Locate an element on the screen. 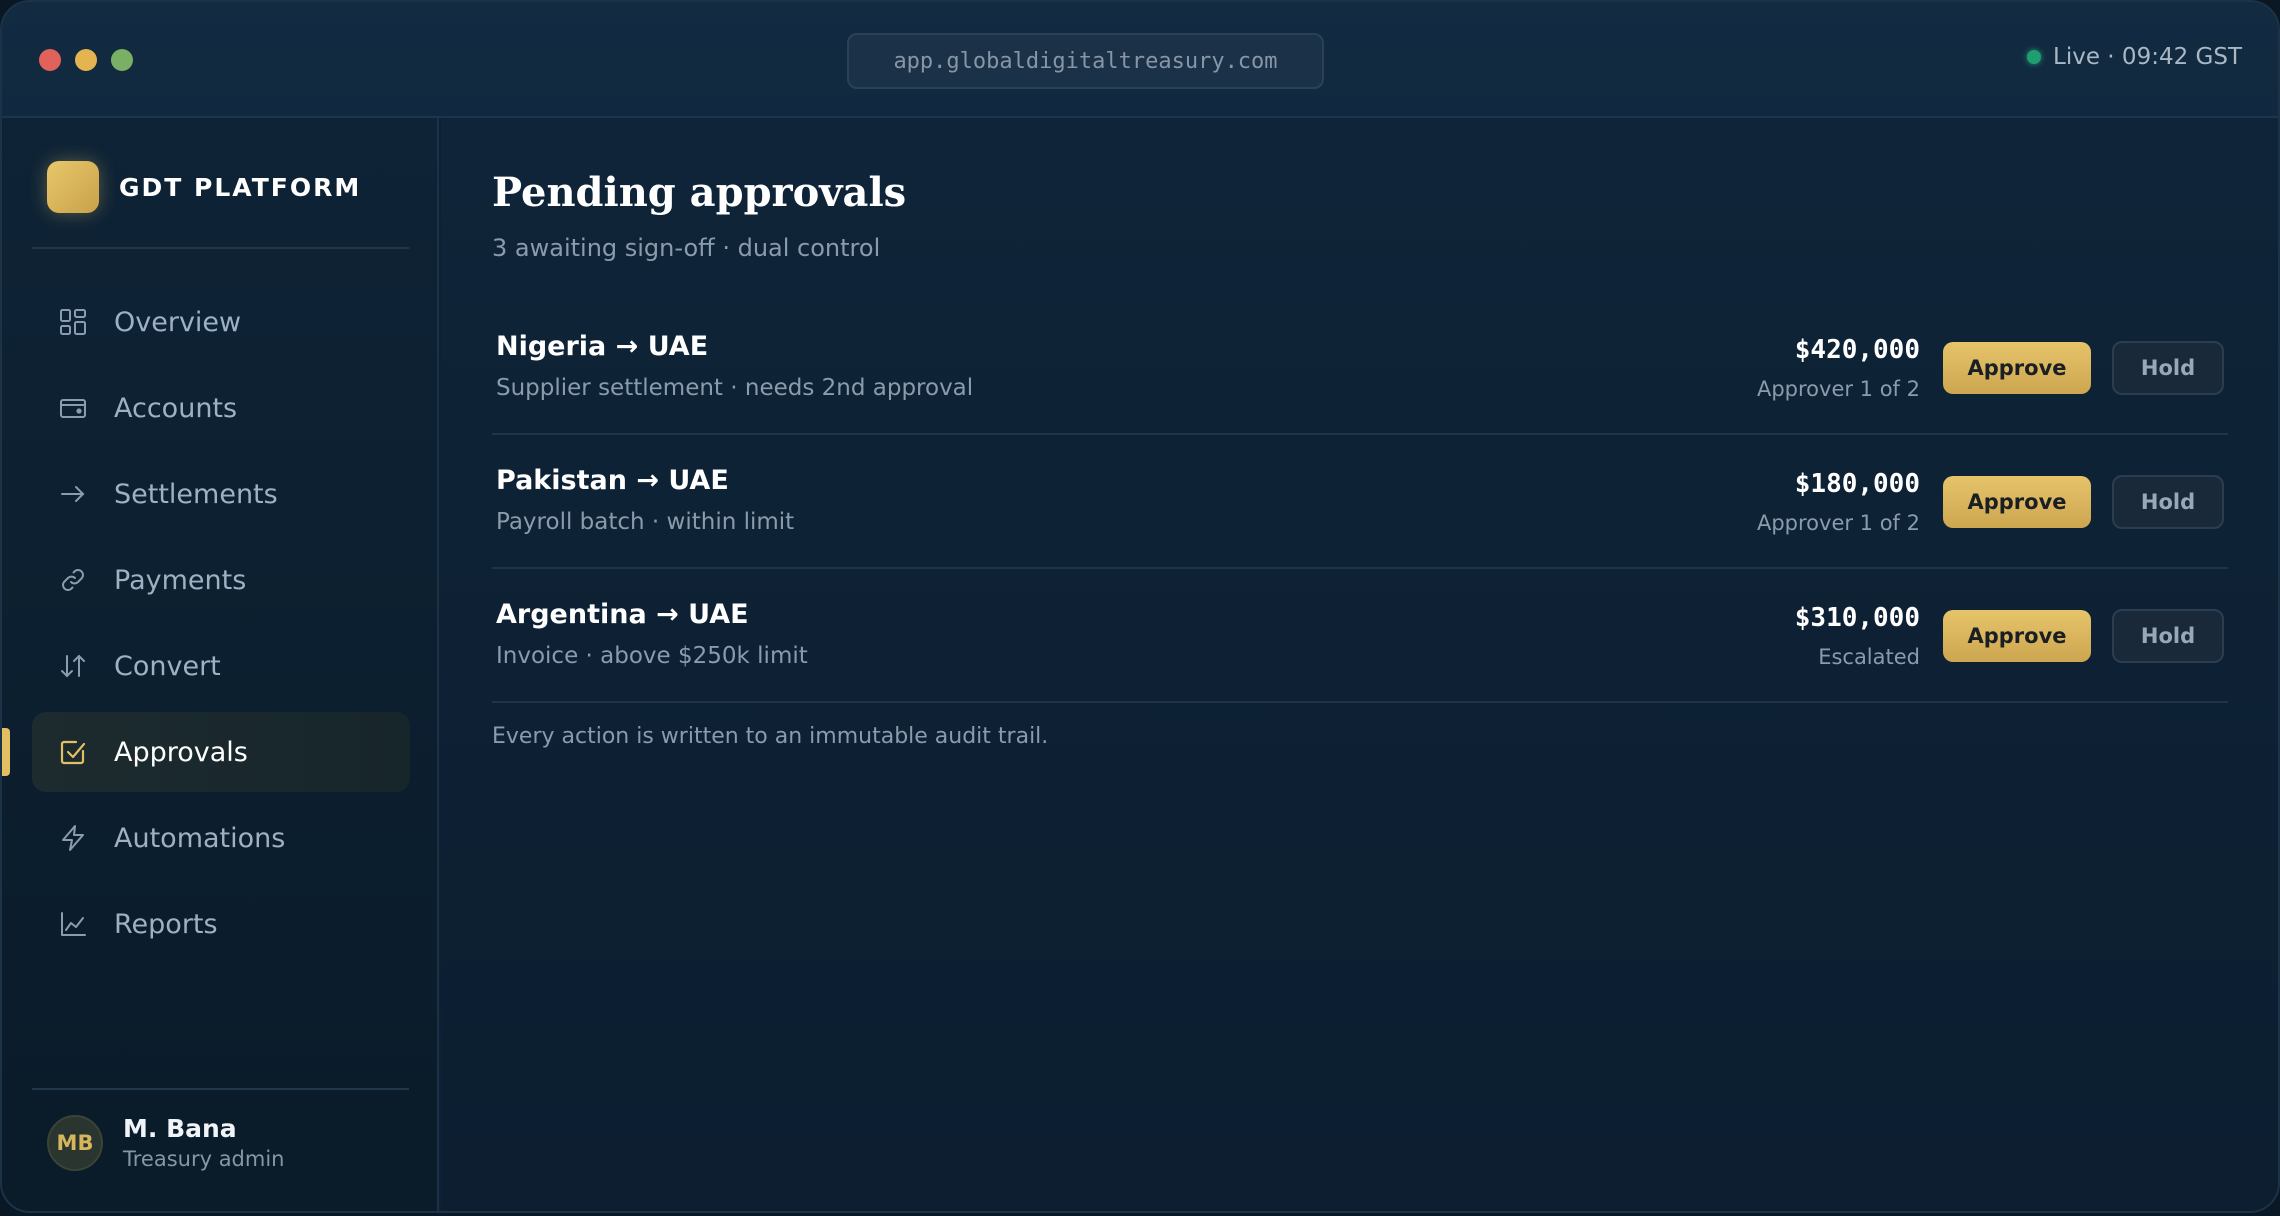 The height and width of the screenshot is (1216, 2280). brand: GDT PLATFORM is located at coordinates (204, 187).